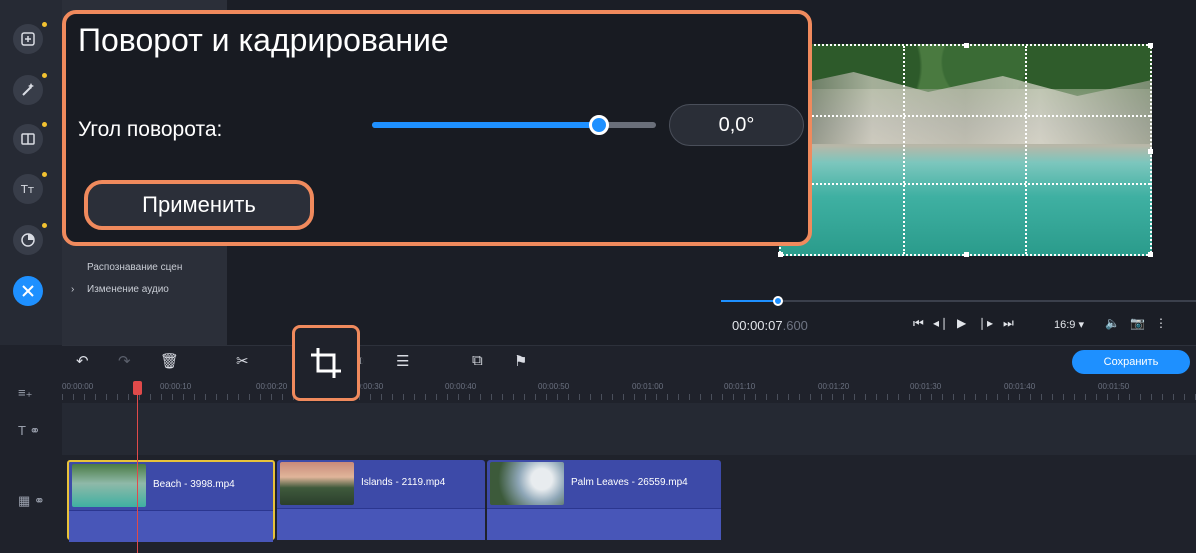 Image resolution: width=1196 pixels, height=553 pixels. I want to click on magic-wand-icon, so click(28, 89).